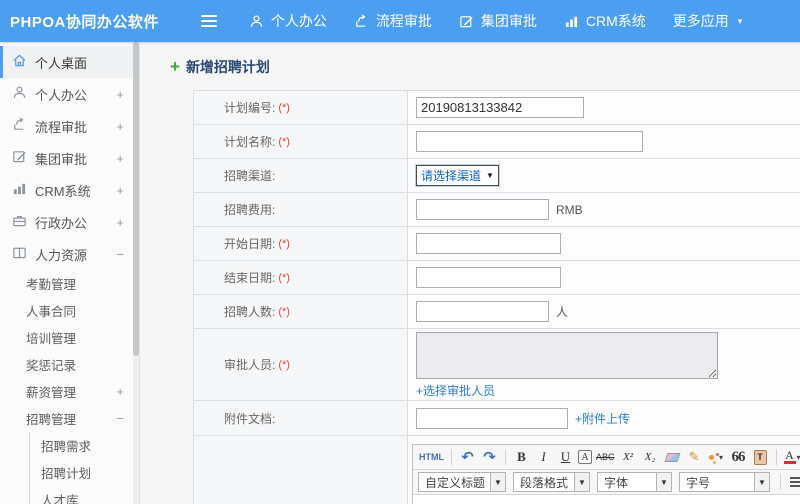 The height and width of the screenshot is (504, 800). I want to click on plan-number-input, so click(500, 107).